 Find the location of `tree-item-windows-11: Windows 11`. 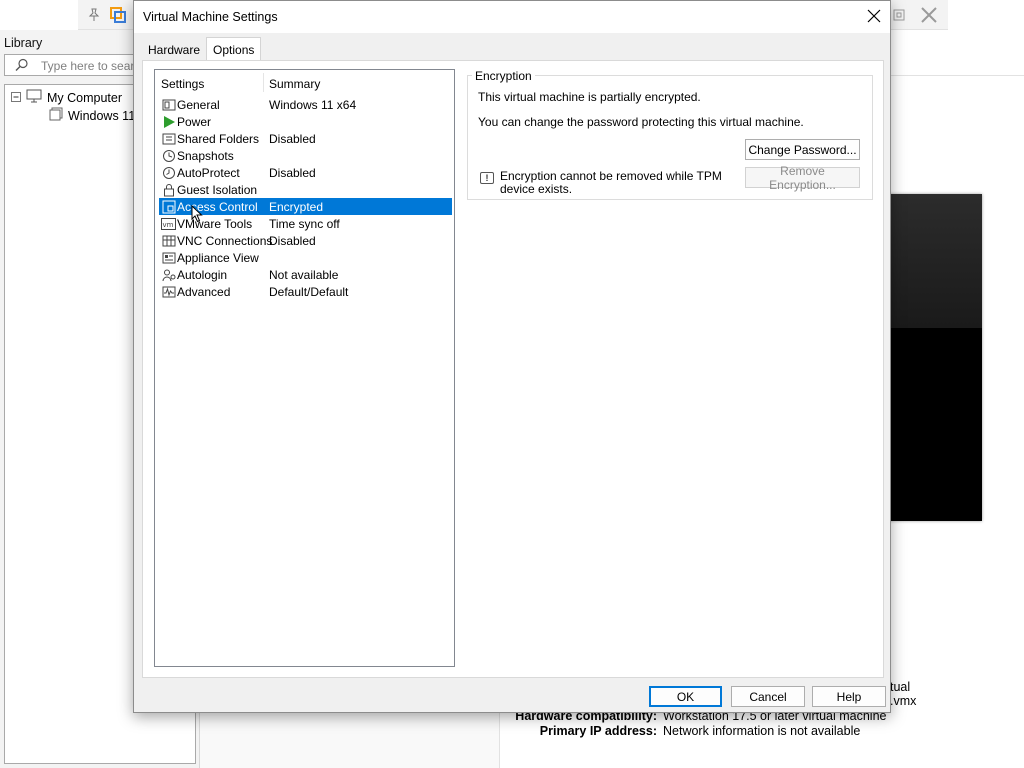

tree-item-windows-11: Windows 11 is located at coordinates (92, 115).